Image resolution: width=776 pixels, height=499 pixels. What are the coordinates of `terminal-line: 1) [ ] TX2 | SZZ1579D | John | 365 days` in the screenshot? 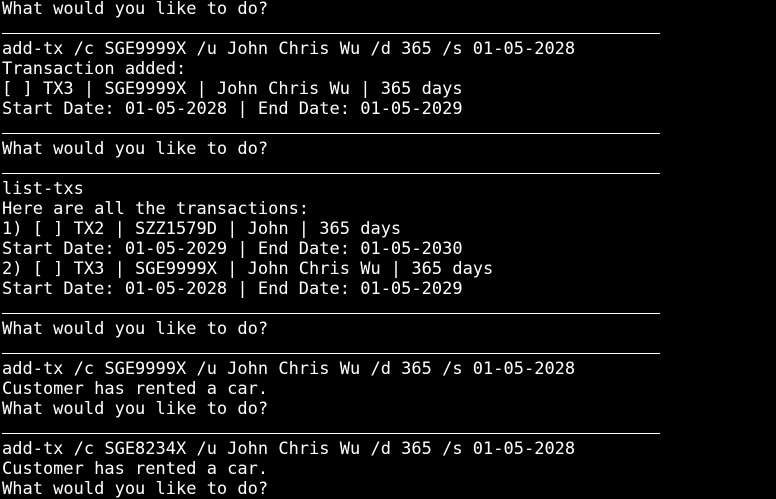 It's located at (202, 229).